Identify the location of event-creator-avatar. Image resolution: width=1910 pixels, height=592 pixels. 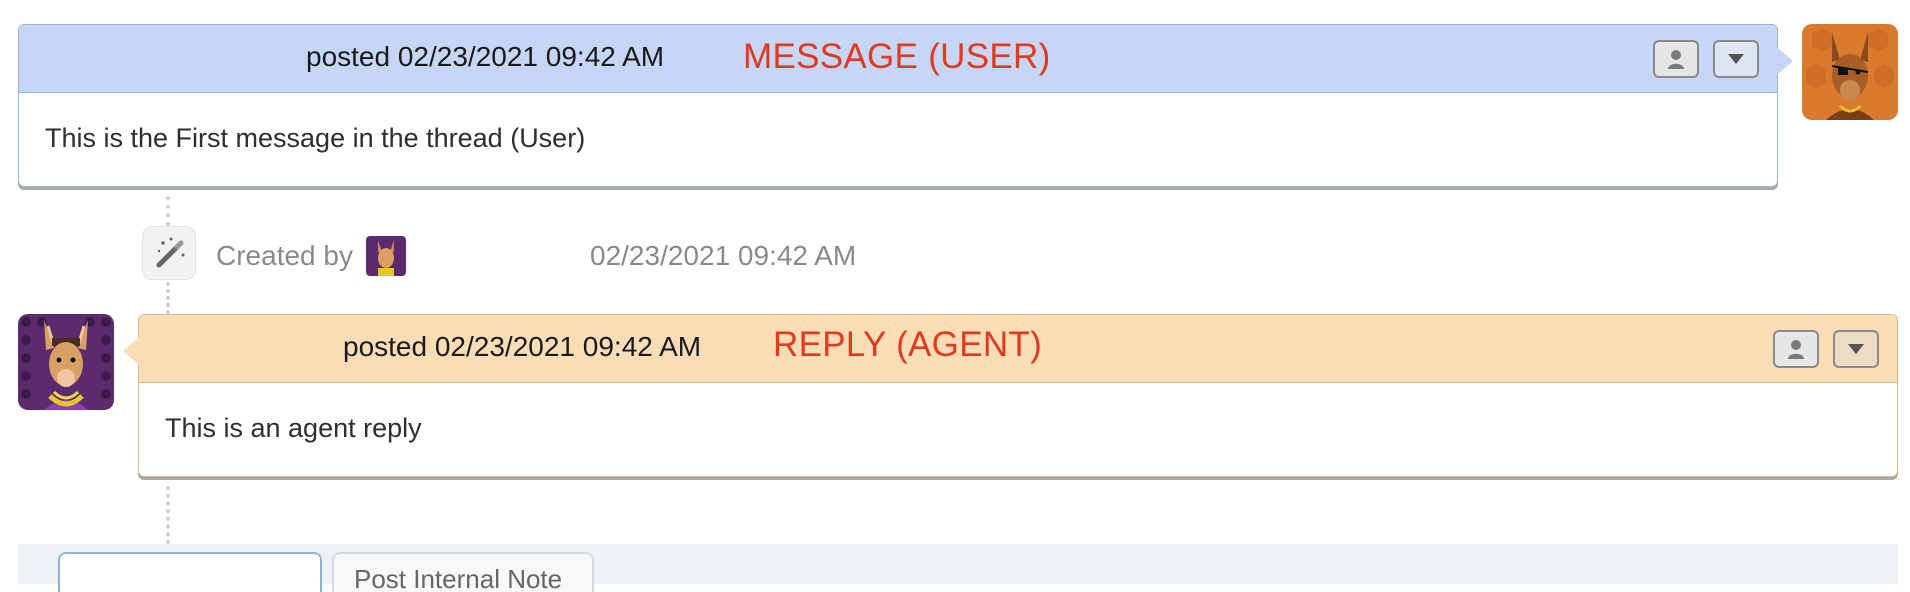
(386, 256).